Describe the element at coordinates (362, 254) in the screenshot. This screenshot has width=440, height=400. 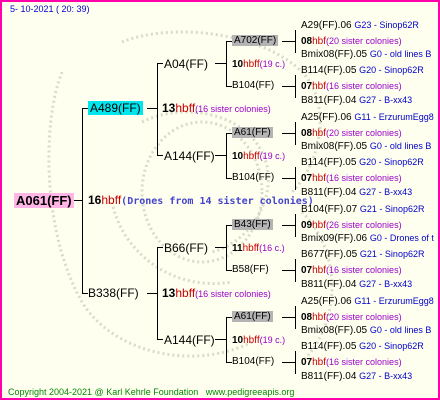
I see `g4-queen: B677(FF).05 G21 - Sinop62R` at that location.